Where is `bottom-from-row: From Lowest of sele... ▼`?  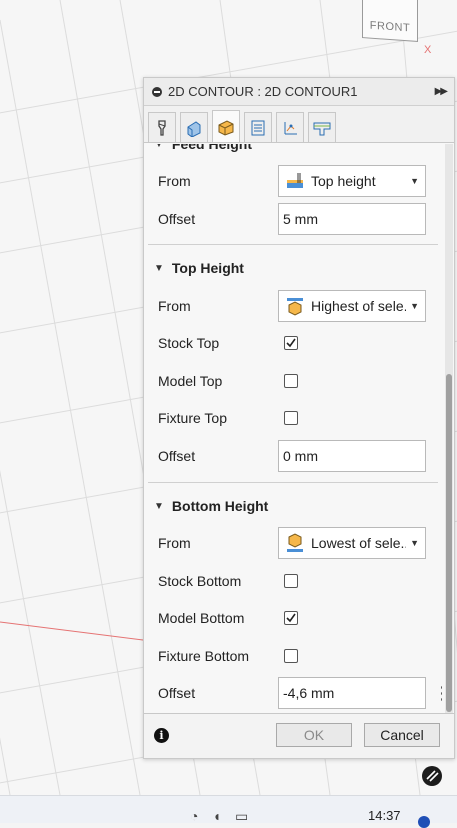
bottom-from-row: From Lowest of sele... ▼ is located at coordinates (300, 543).